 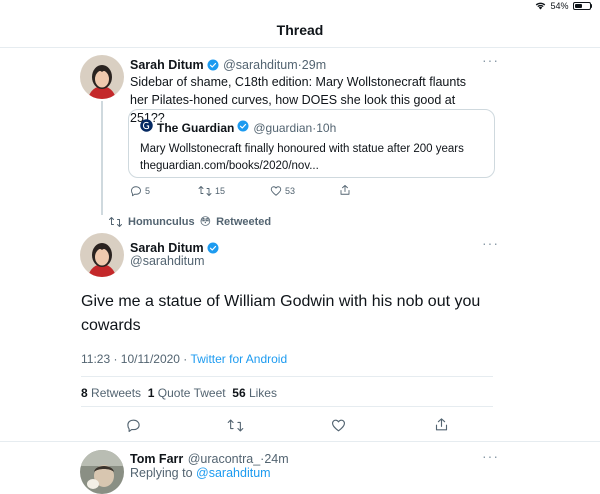 I want to click on retweeted-label: Retweeted, so click(x=244, y=221).